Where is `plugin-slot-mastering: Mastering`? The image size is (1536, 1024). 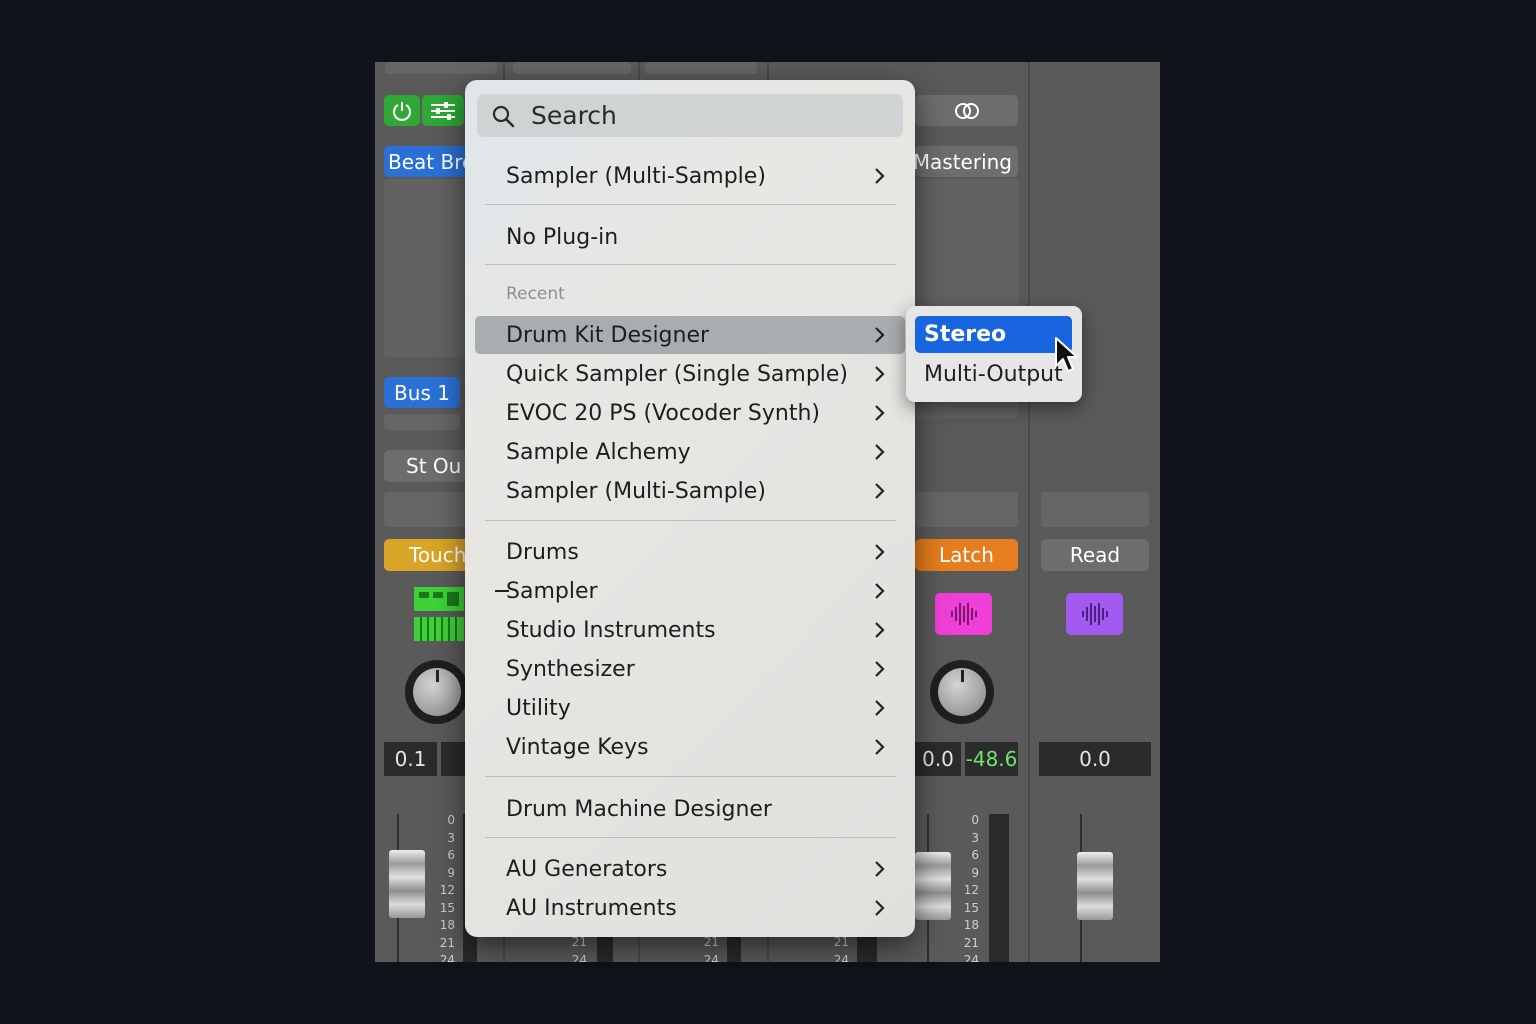 plugin-slot-mastering: Mastering is located at coordinates (965, 161).